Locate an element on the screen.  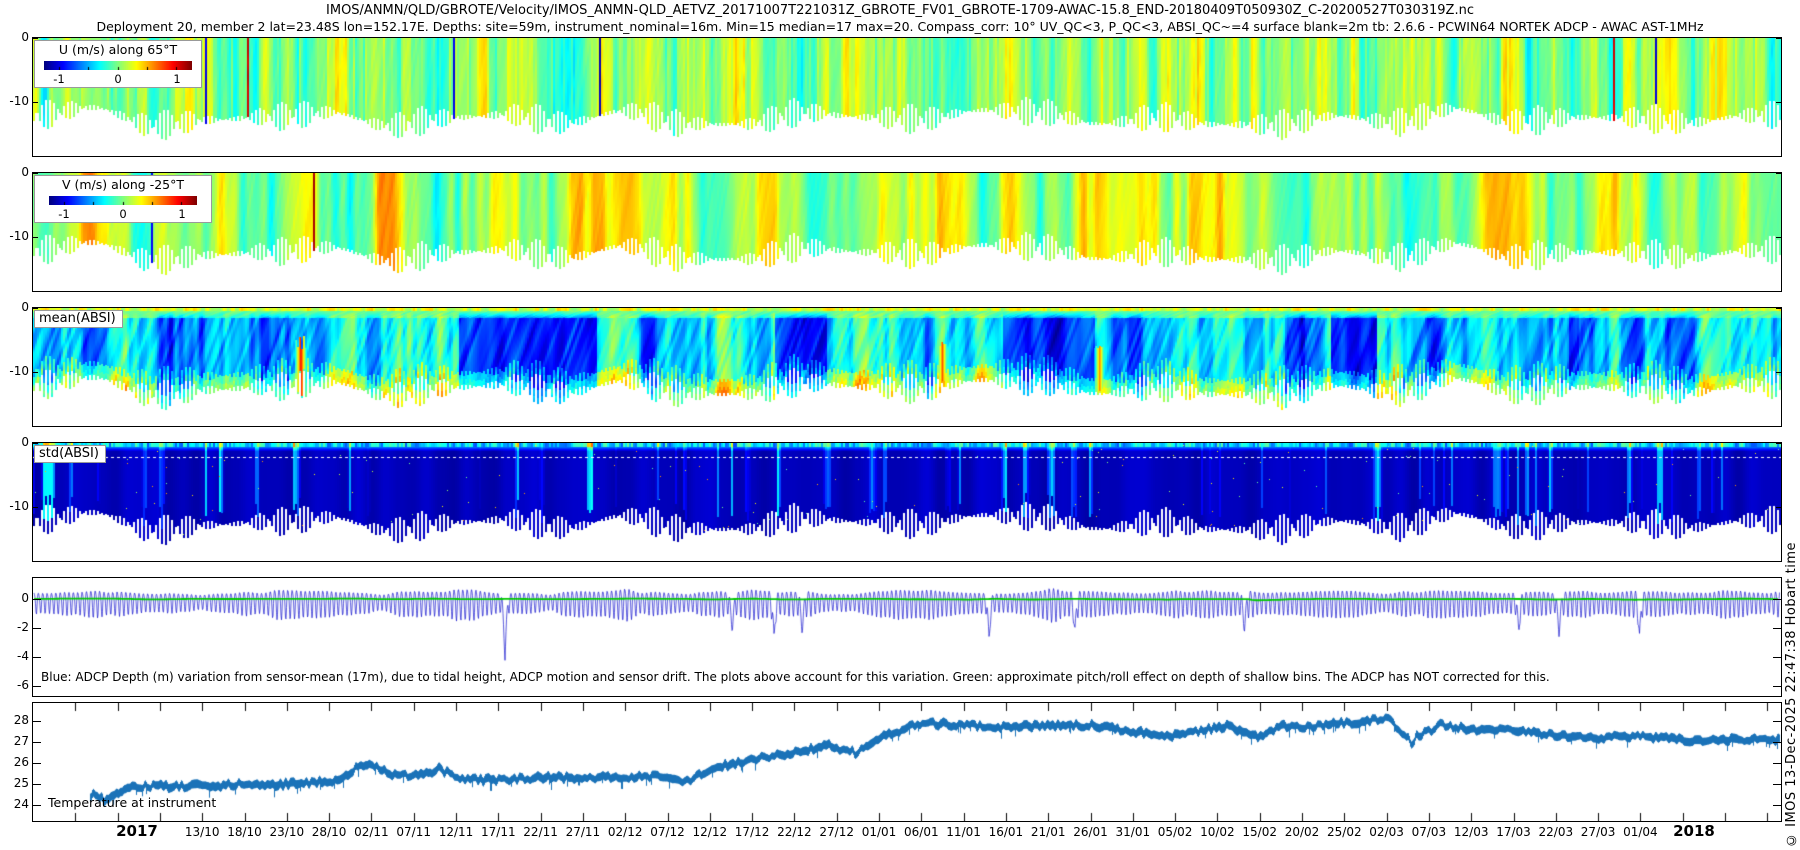
panel-std-absi is located at coordinates (907, 502).